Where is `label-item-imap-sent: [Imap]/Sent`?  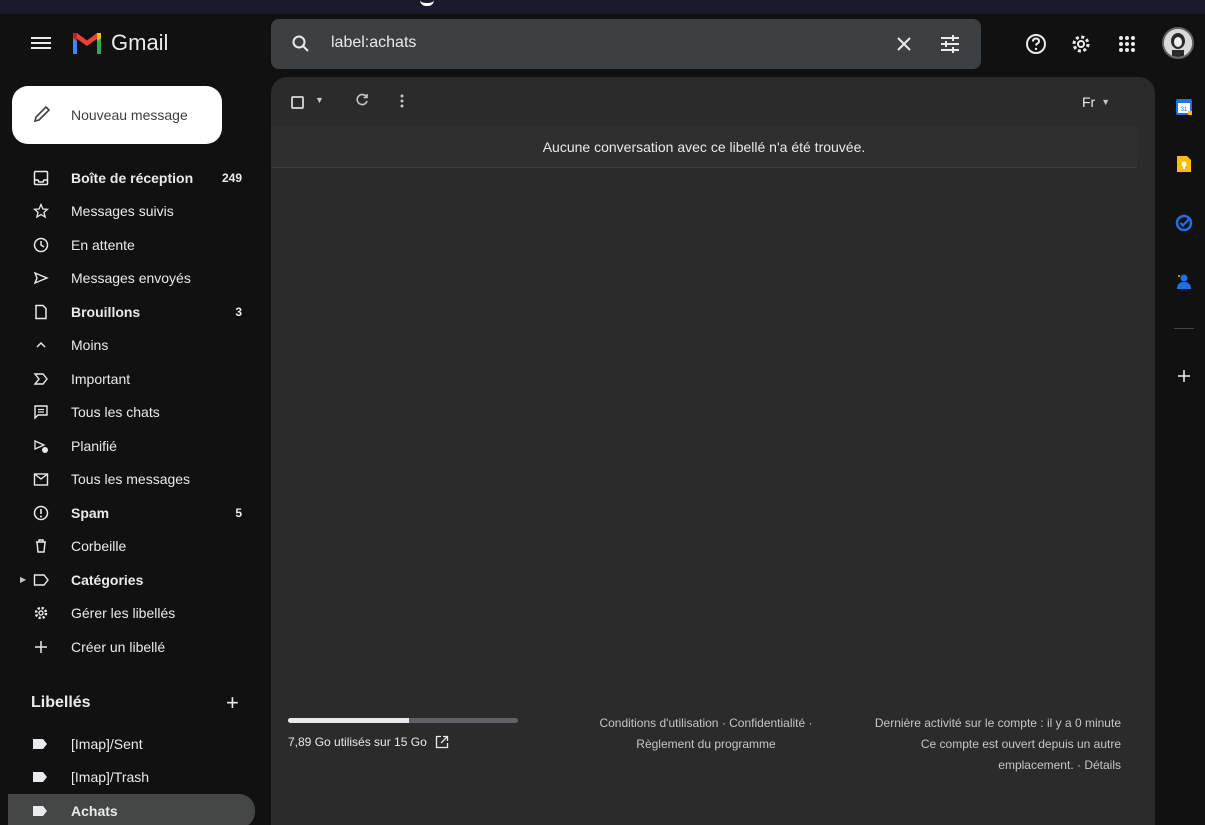 label-item-imap-sent: [Imap]/Sent is located at coordinates (130, 744).